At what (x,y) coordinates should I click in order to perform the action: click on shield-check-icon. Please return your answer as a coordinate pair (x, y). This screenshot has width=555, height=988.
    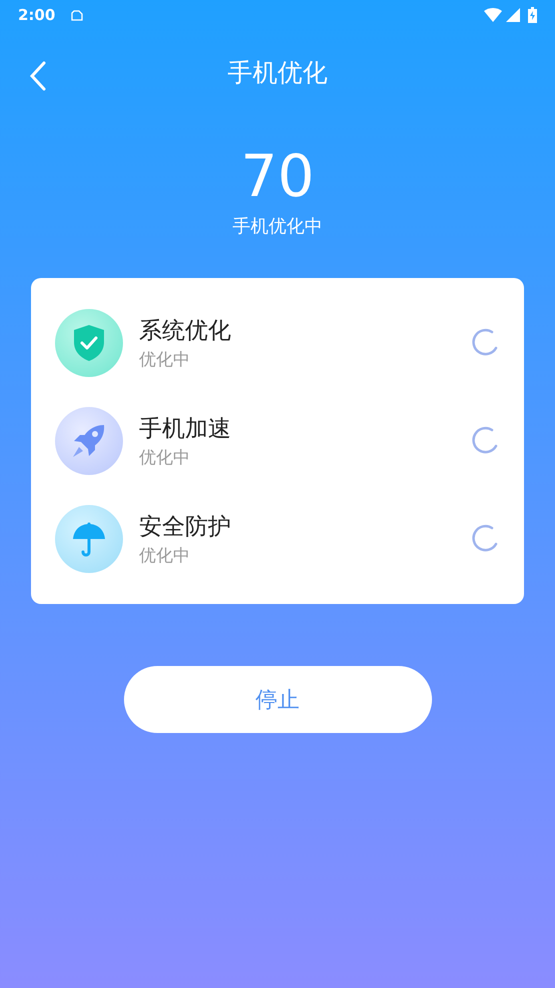
    Looking at the image, I should click on (89, 343).